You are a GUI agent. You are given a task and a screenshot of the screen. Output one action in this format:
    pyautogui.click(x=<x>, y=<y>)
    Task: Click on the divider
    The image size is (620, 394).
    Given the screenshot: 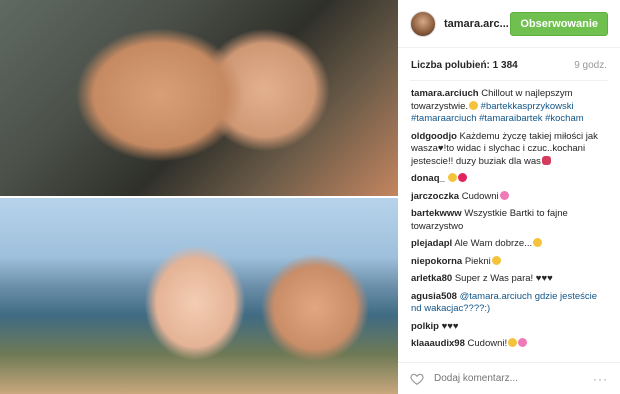 What is the action you would take?
    pyautogui.click(x=509, y=80)
    